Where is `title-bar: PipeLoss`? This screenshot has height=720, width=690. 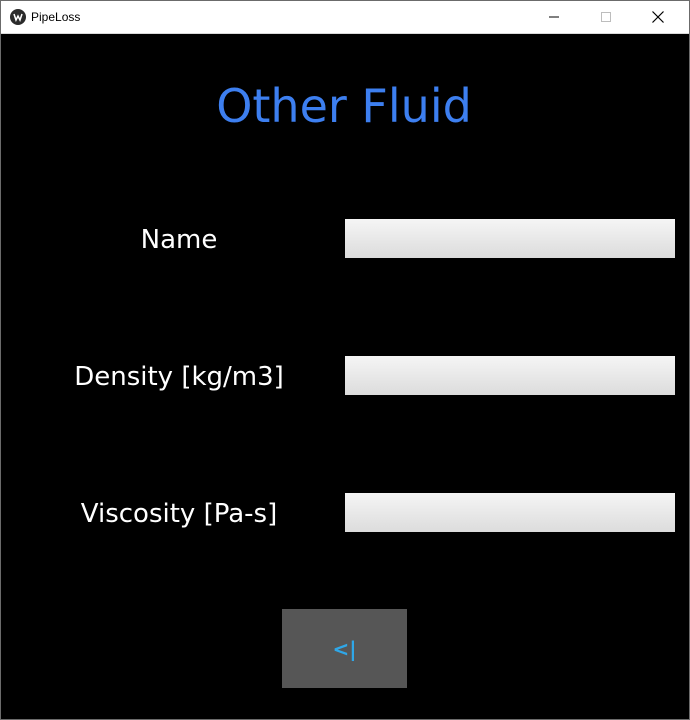 title-bar: PipeLoss is located at coordinates (345, 17).